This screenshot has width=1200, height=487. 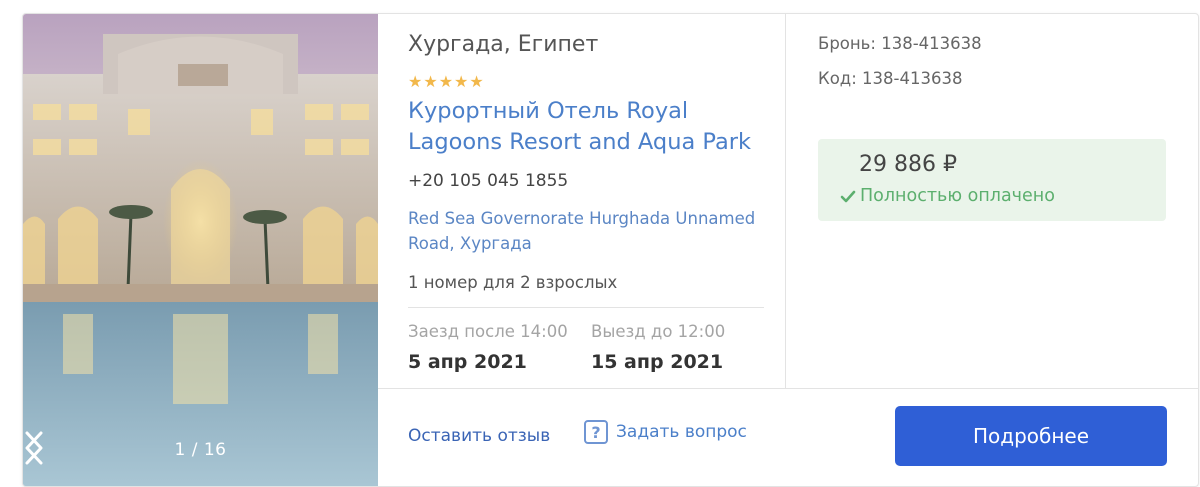 I want to click on chevron-left-icon, so click(x=83, y=450).